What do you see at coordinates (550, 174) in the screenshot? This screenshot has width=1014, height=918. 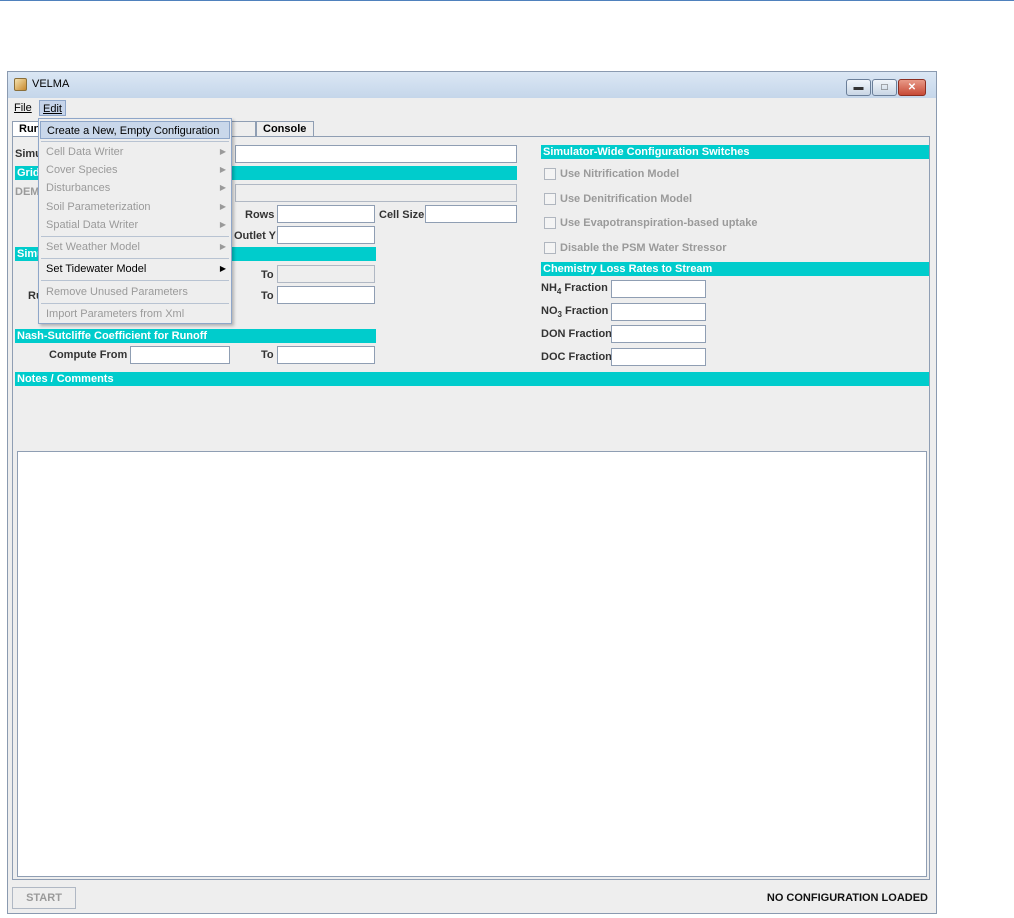 I see `nitrification-checkbox` at bounding box center [550, 174].